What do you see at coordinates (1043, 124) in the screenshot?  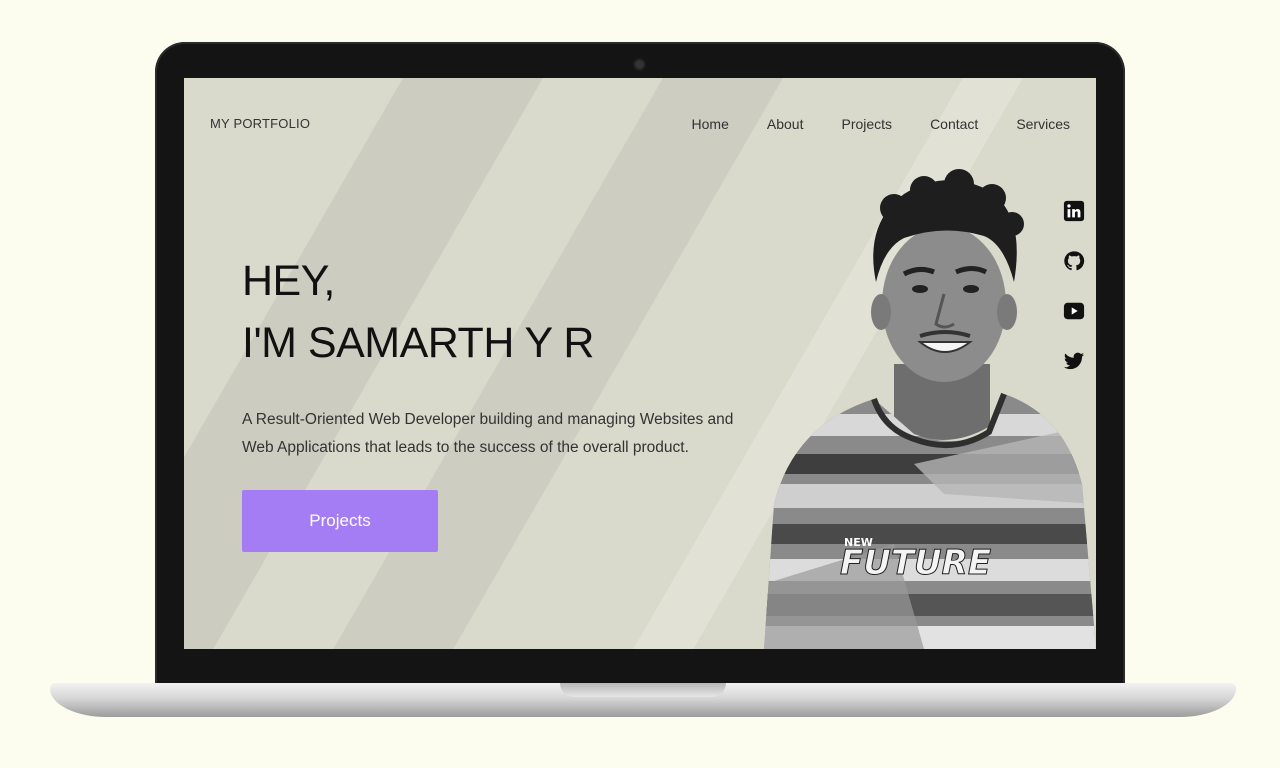 I see `nav-services: Services` at bounding box center [1043, 124].